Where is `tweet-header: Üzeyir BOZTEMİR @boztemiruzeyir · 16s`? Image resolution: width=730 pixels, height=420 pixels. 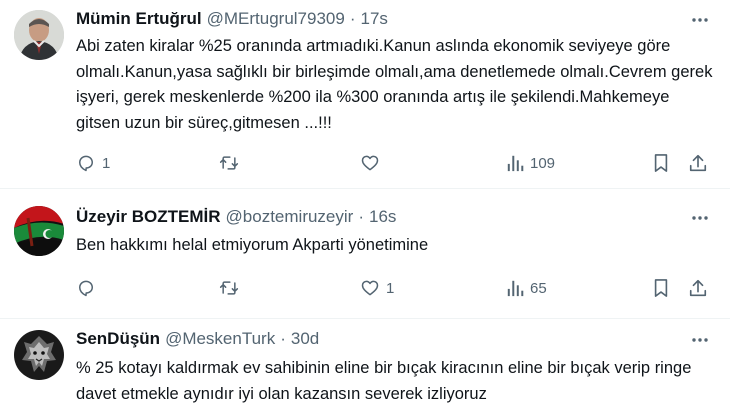
tweet-header: Üzeyir BOZTEMİR @boztemiruzeyir · 16s is located at coordinates (236, 217).